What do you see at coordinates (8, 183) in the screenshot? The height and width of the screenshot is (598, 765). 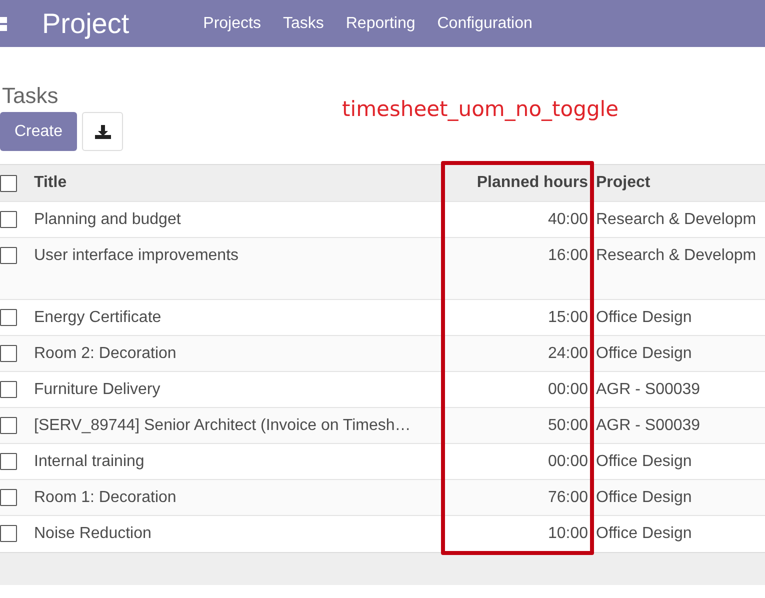 I see `select-all-checkbox` at bounding box center [8, 183].